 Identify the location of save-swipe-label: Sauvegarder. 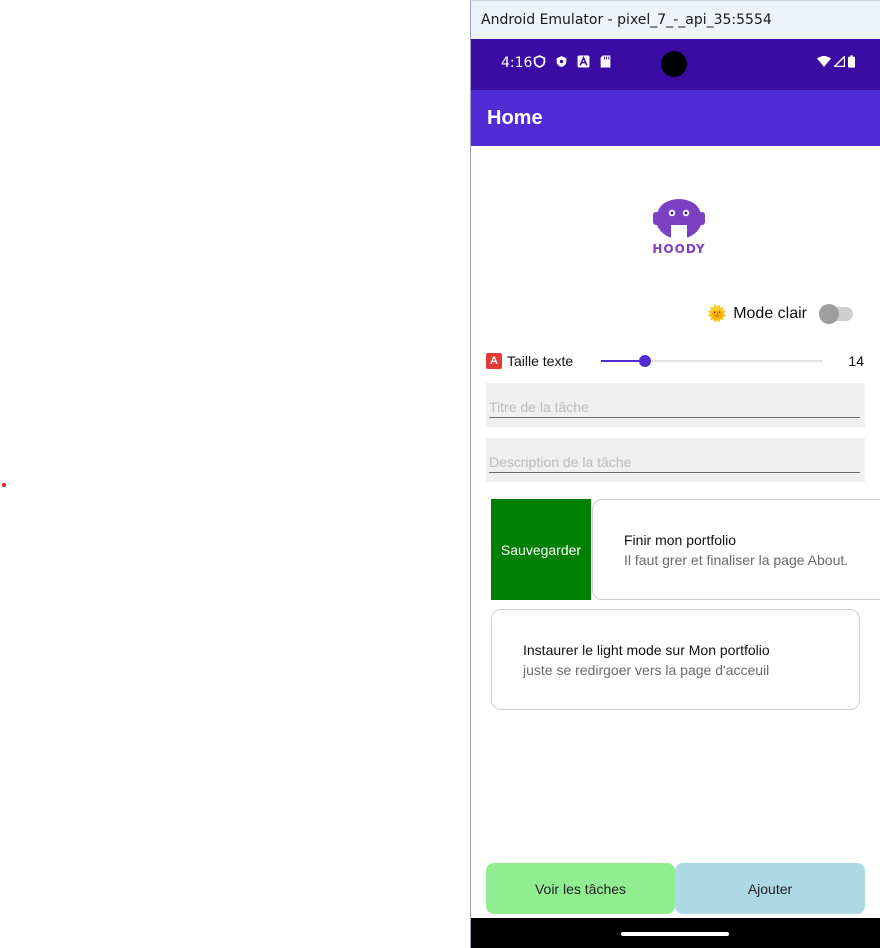
(541, 549).